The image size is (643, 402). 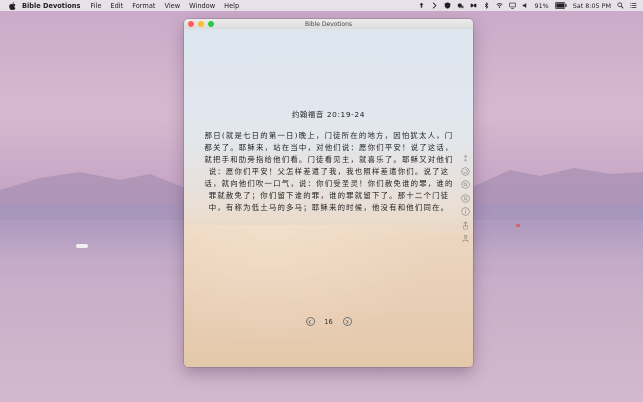 I want to click on refresh-icon, so click(x=465, y=171).